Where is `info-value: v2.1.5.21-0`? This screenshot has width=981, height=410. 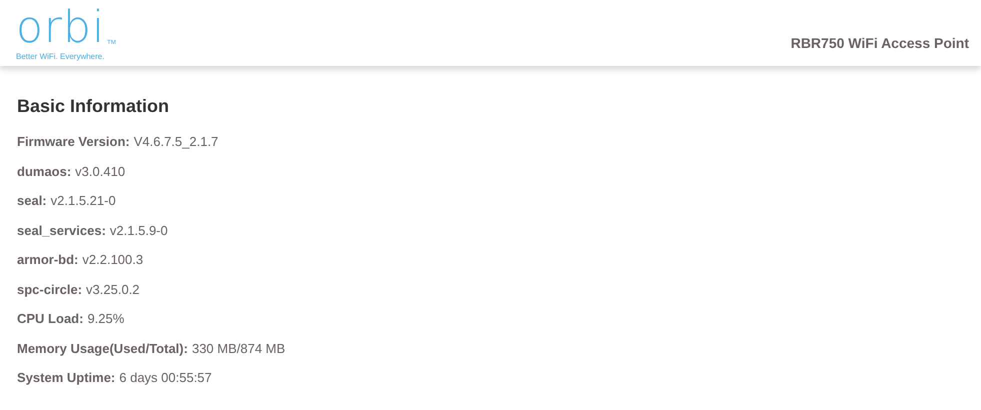 info-value: v2.1.5.21-0 is located at coordinates (83, 200).